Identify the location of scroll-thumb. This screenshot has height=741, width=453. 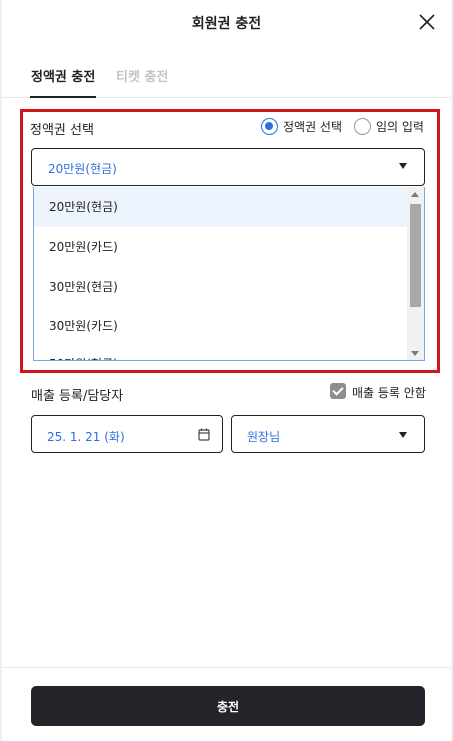
(415, 255).